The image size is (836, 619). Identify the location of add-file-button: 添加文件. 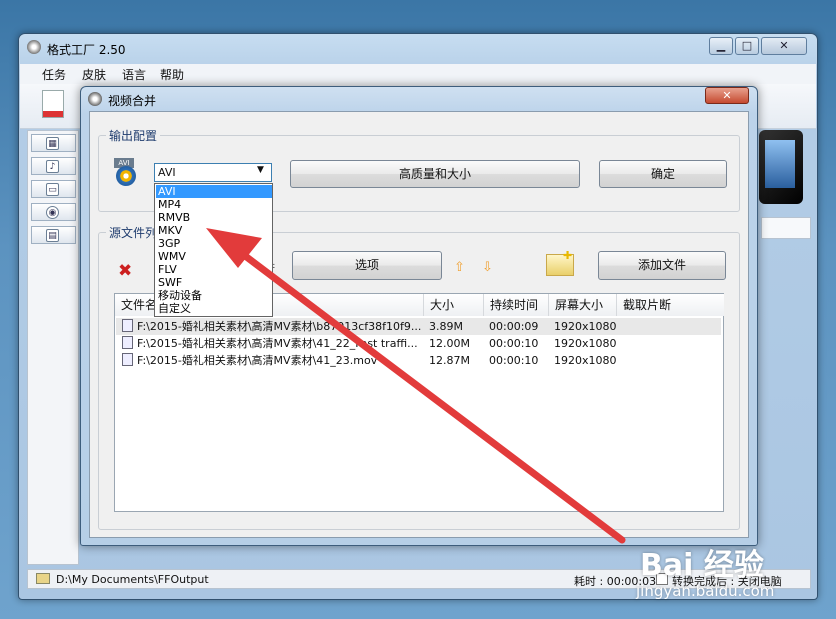
(662, 265).